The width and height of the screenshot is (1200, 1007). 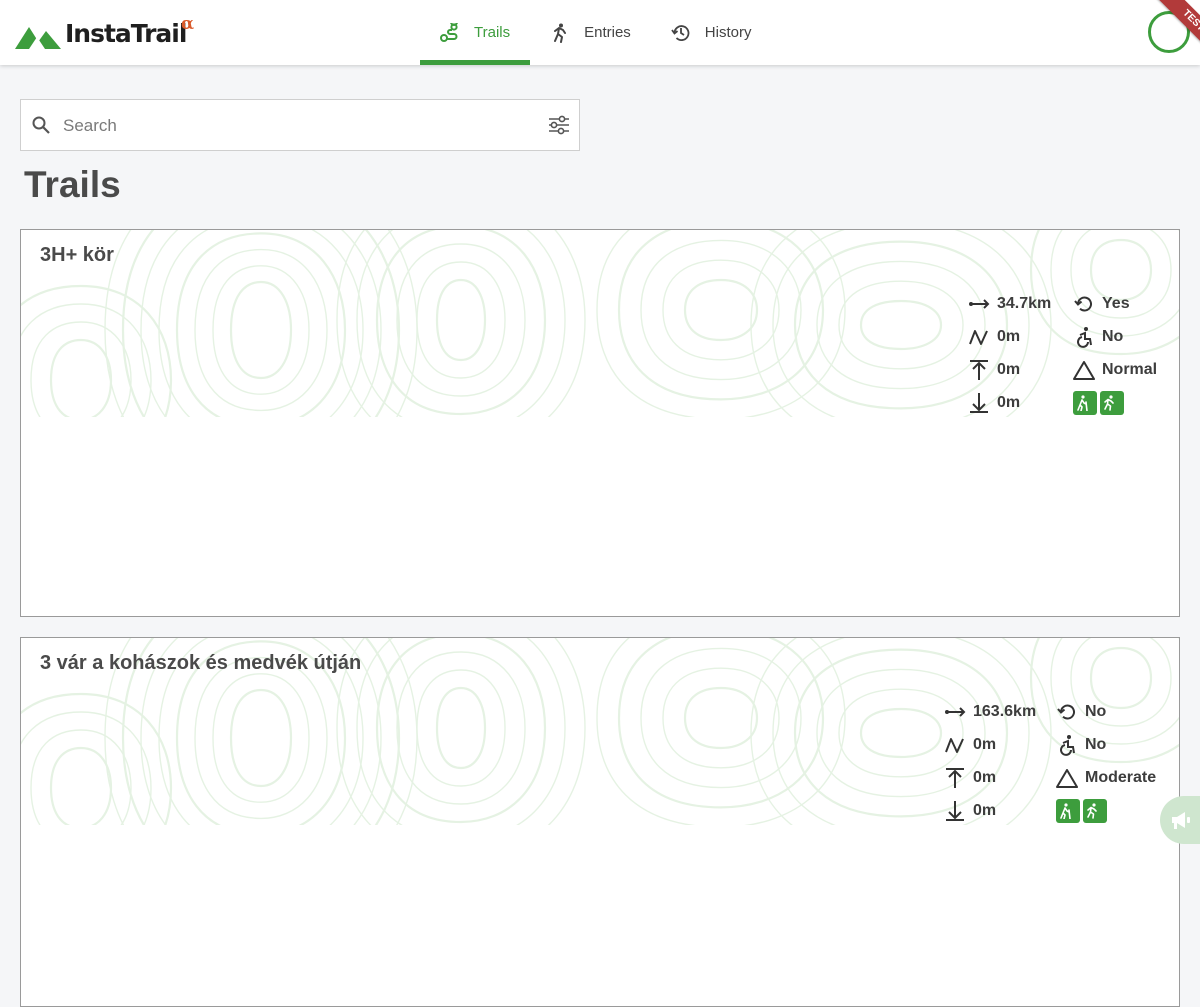 I want to click on app-logo: InstaTrail α, so click(x=104, y=31).